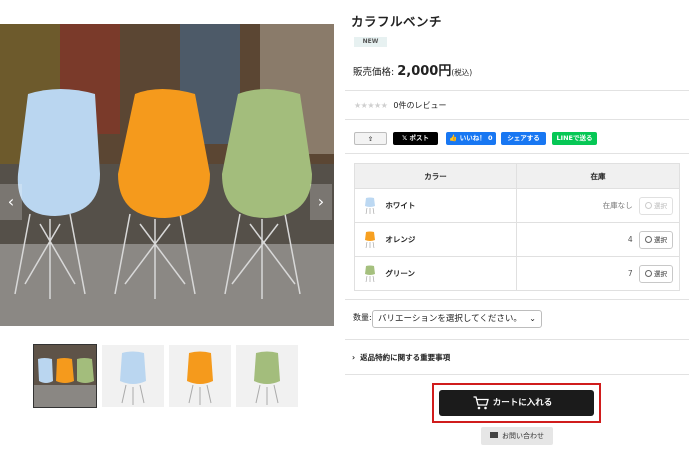  I want to click on x-post-button: 𝕏 ポスト, so click(415, 138).